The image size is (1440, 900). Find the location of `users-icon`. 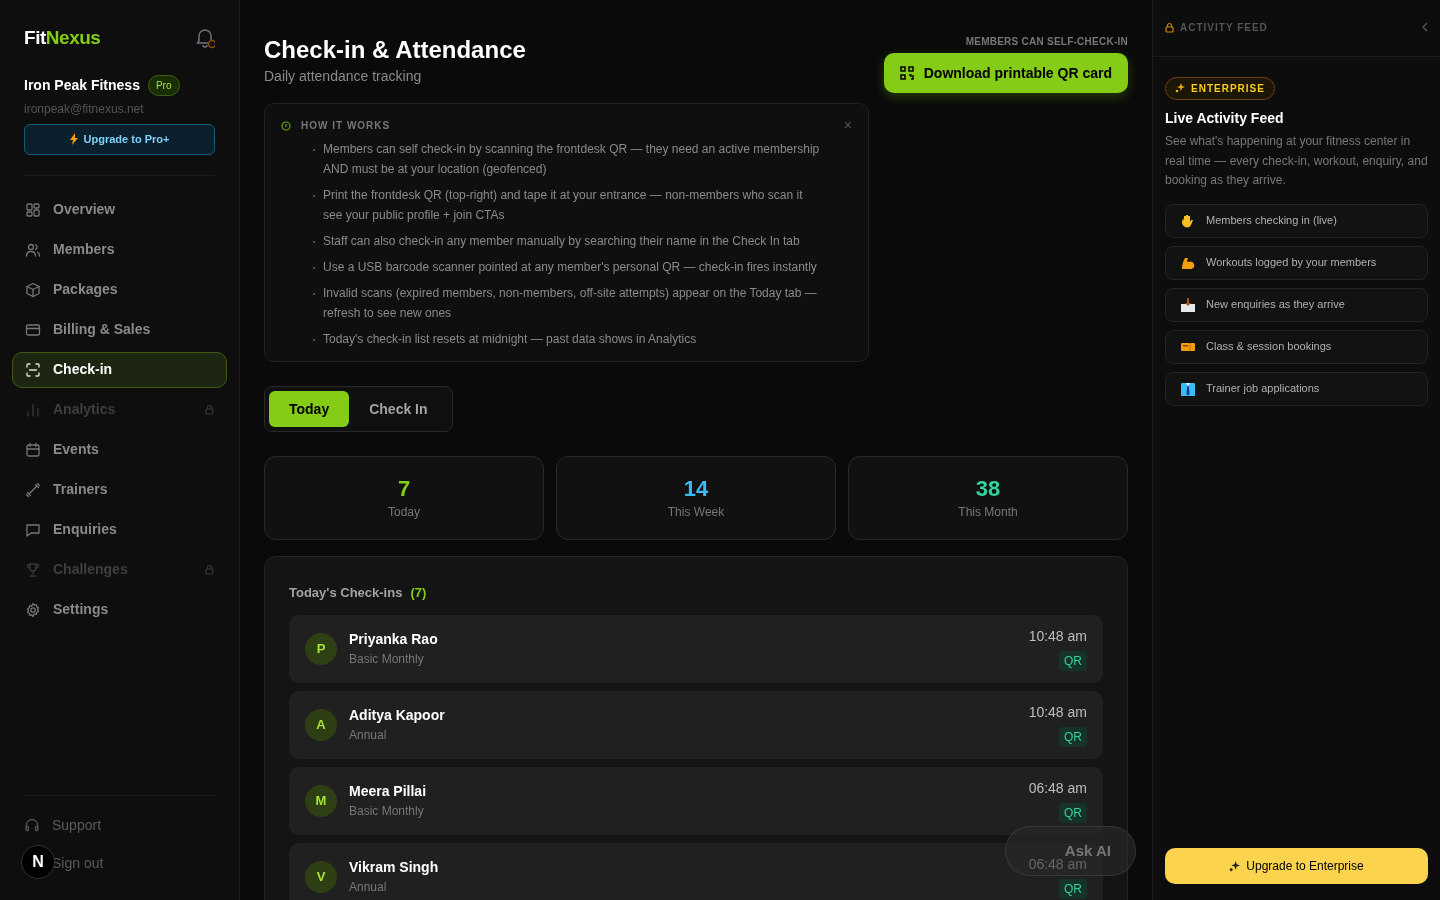

users-icon is located at coordinates (33, 249).